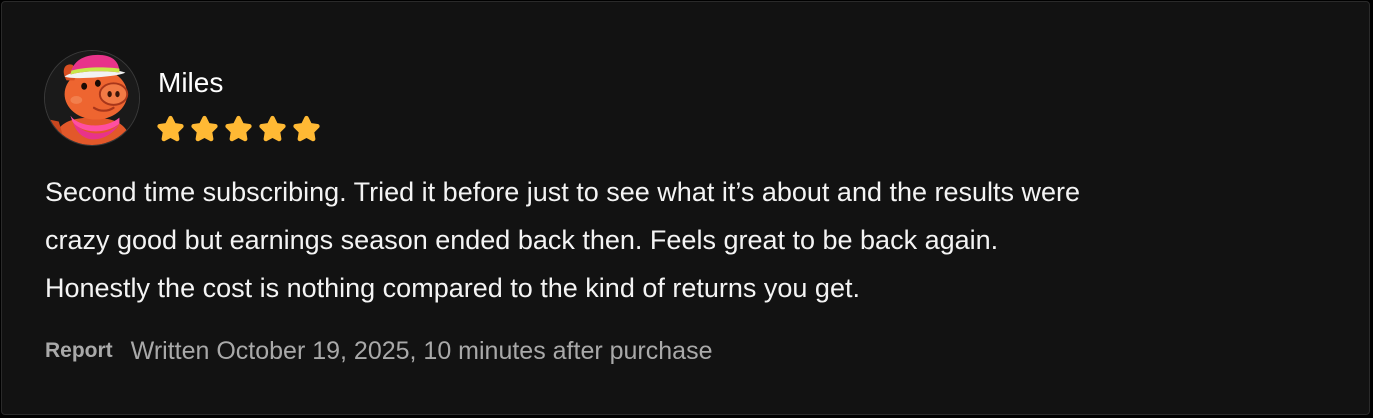 The height and width of the screenshot is (418, 1373). I want to click on pig-mascot-icon, so click(92, 98).